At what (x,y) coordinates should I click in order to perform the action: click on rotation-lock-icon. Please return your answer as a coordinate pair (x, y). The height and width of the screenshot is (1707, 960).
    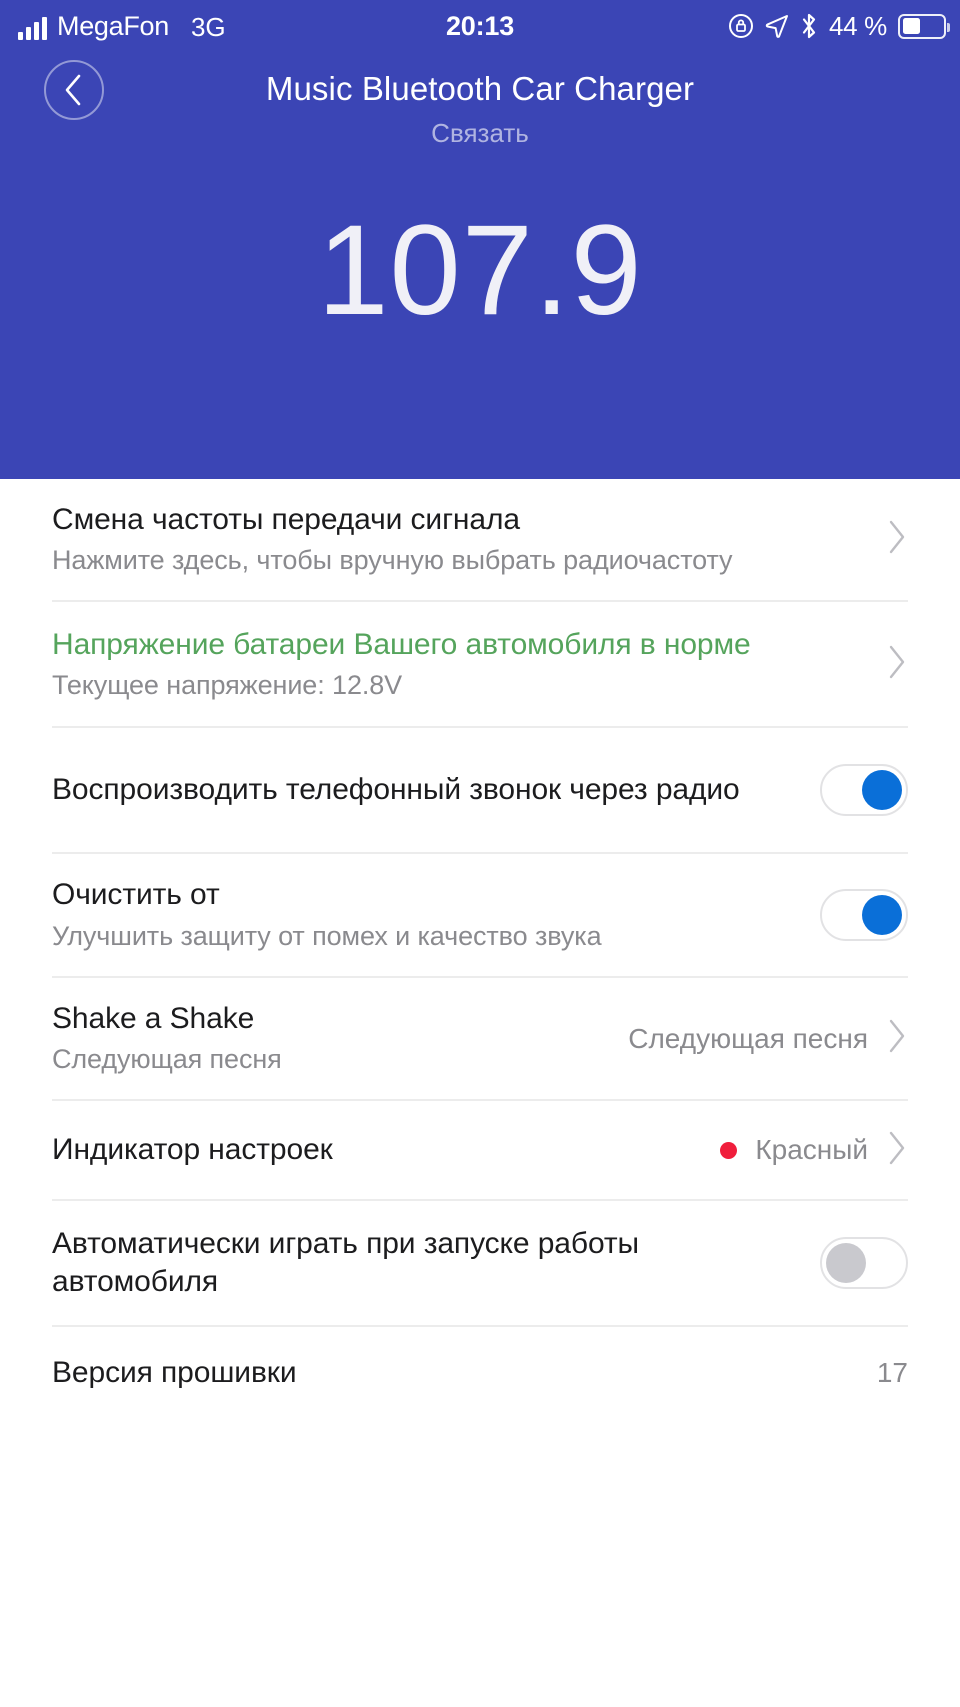
    Looking at the image, I should click on (741, 26).